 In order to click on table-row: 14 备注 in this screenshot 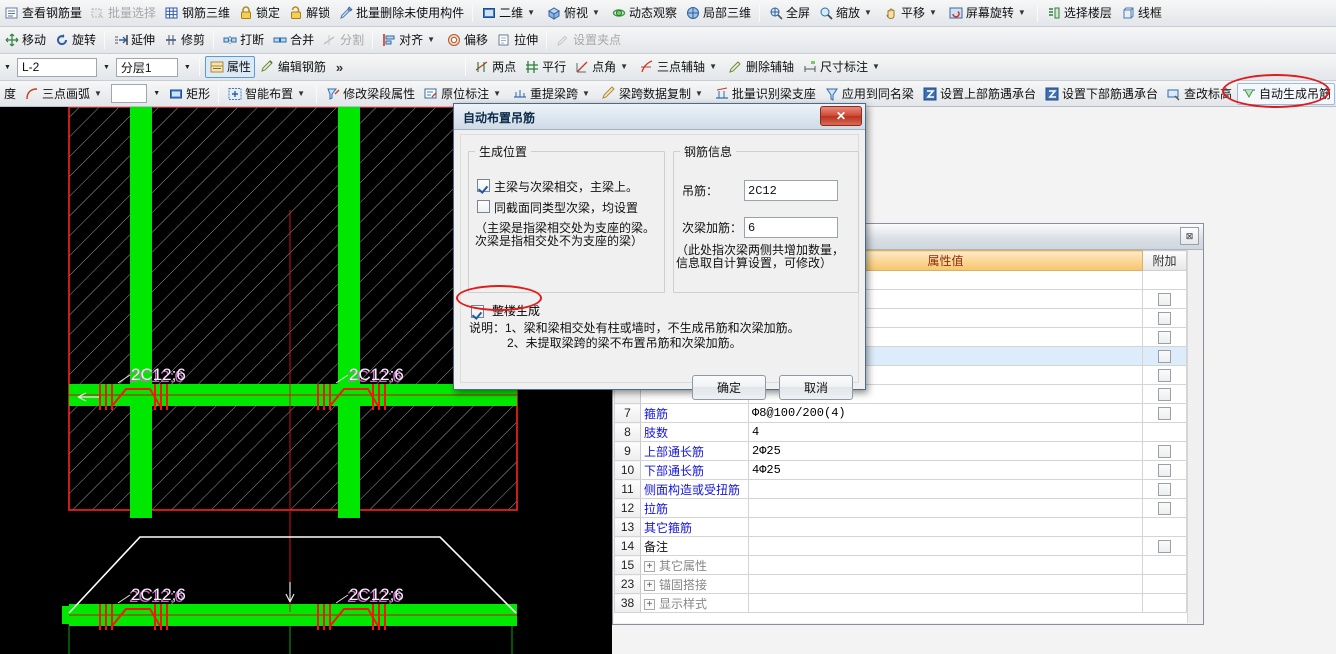, I will do `click(900, 546)`.